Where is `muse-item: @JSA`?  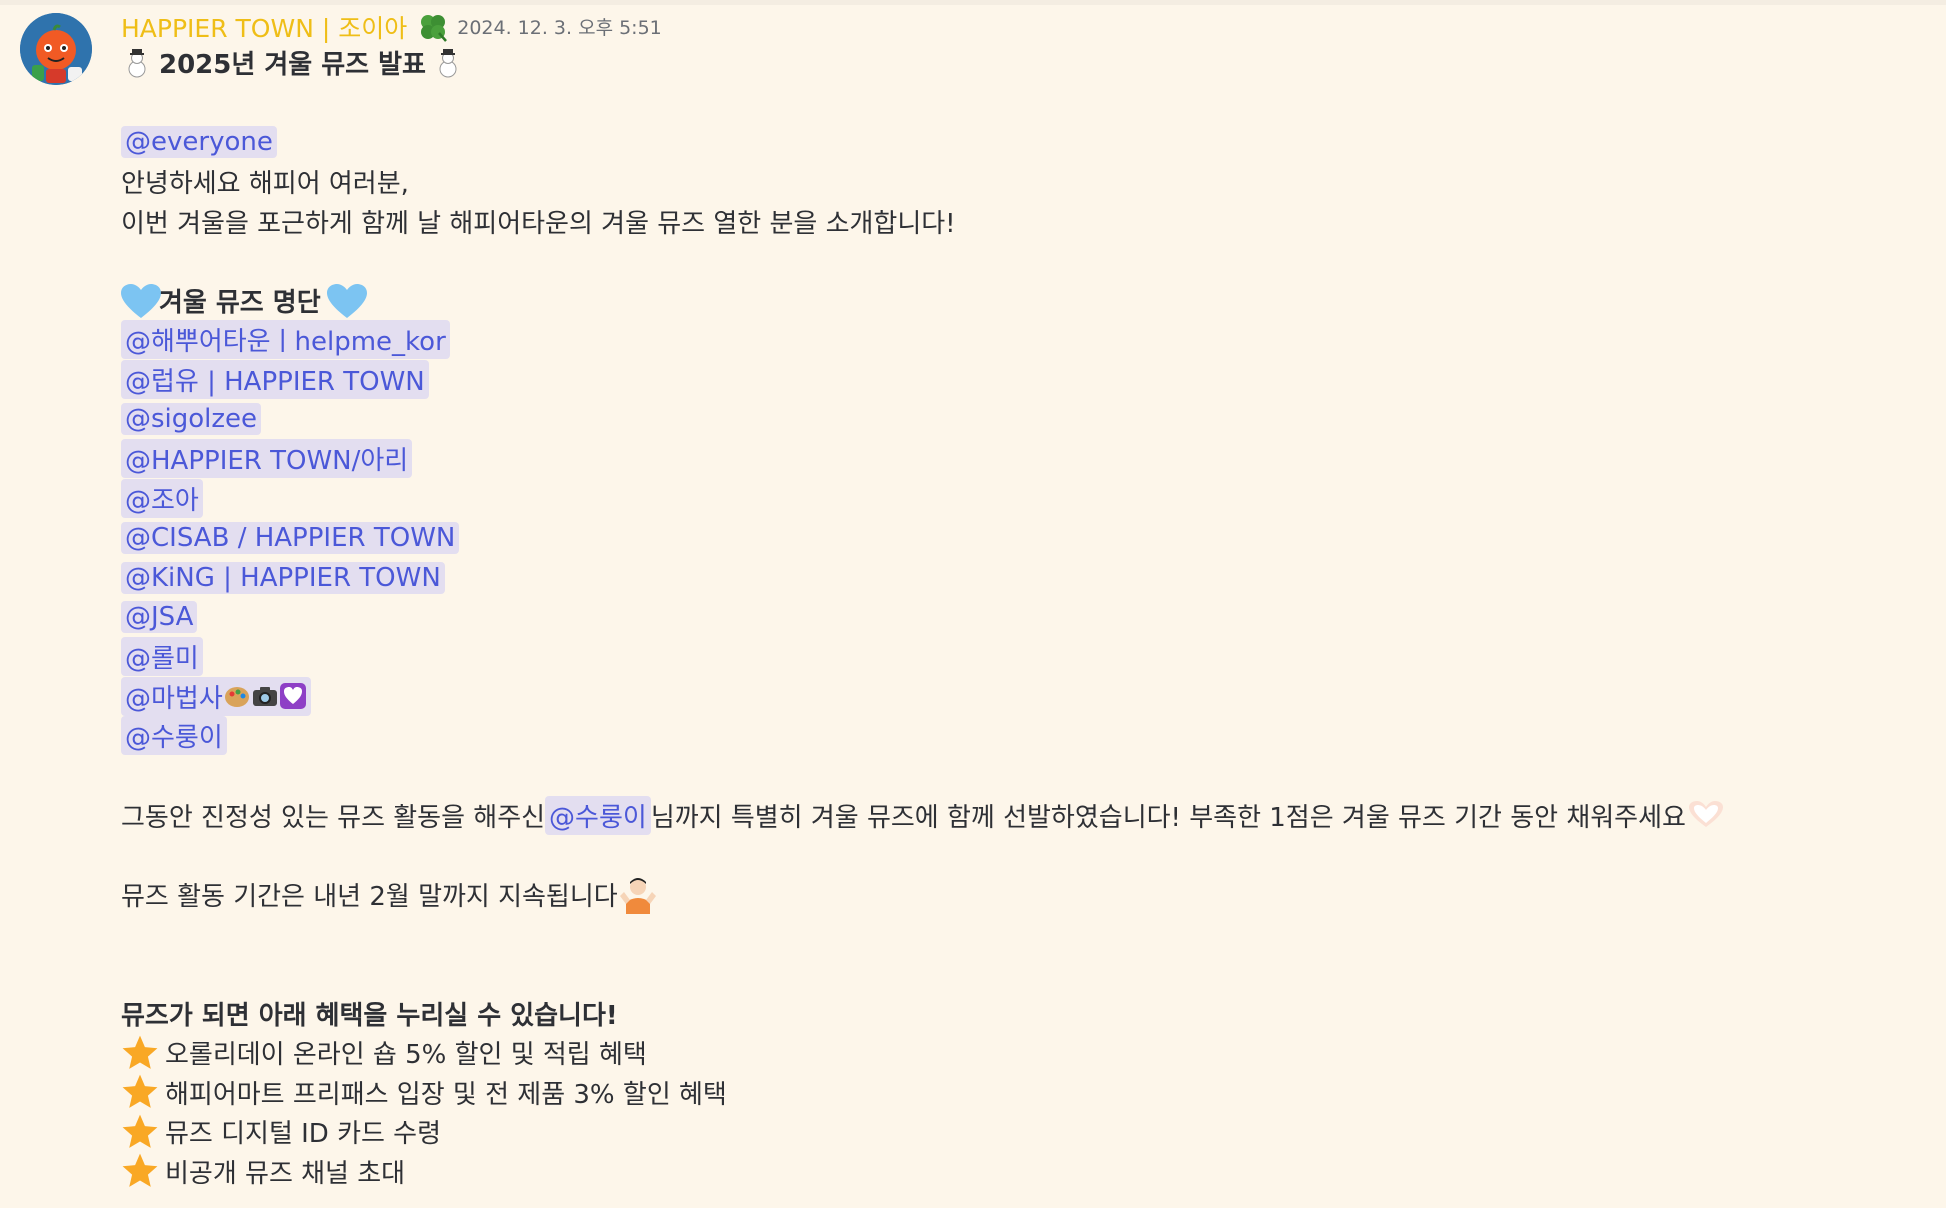
muse-item: @JSA is located at coordinates (1021, 617).